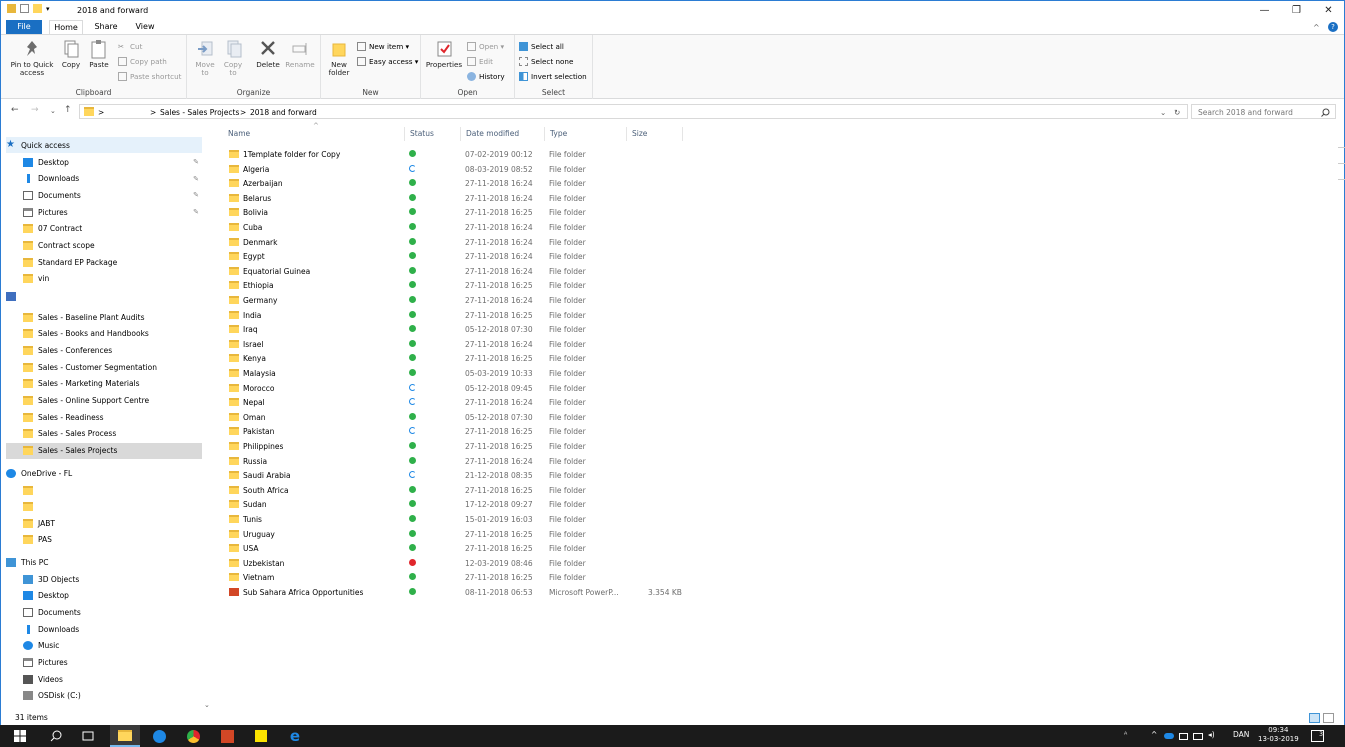  What do you see at coordinates (1245, 112) in the screenshot?
I see `search-input: Search 2018 and forward` at bounding box center [1245, 112].